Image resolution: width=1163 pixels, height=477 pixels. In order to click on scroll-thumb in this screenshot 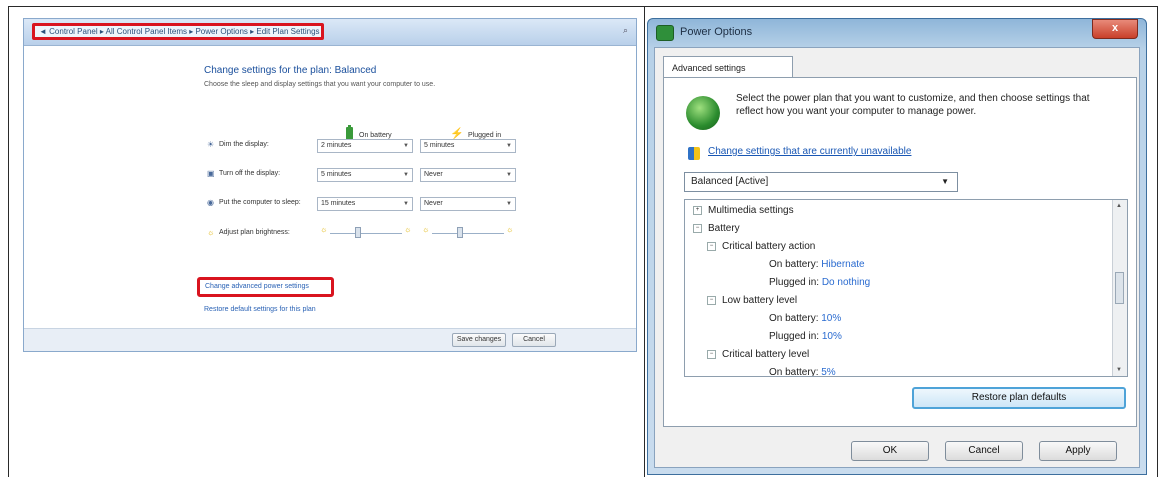, I will do `click(1119, 288)`.